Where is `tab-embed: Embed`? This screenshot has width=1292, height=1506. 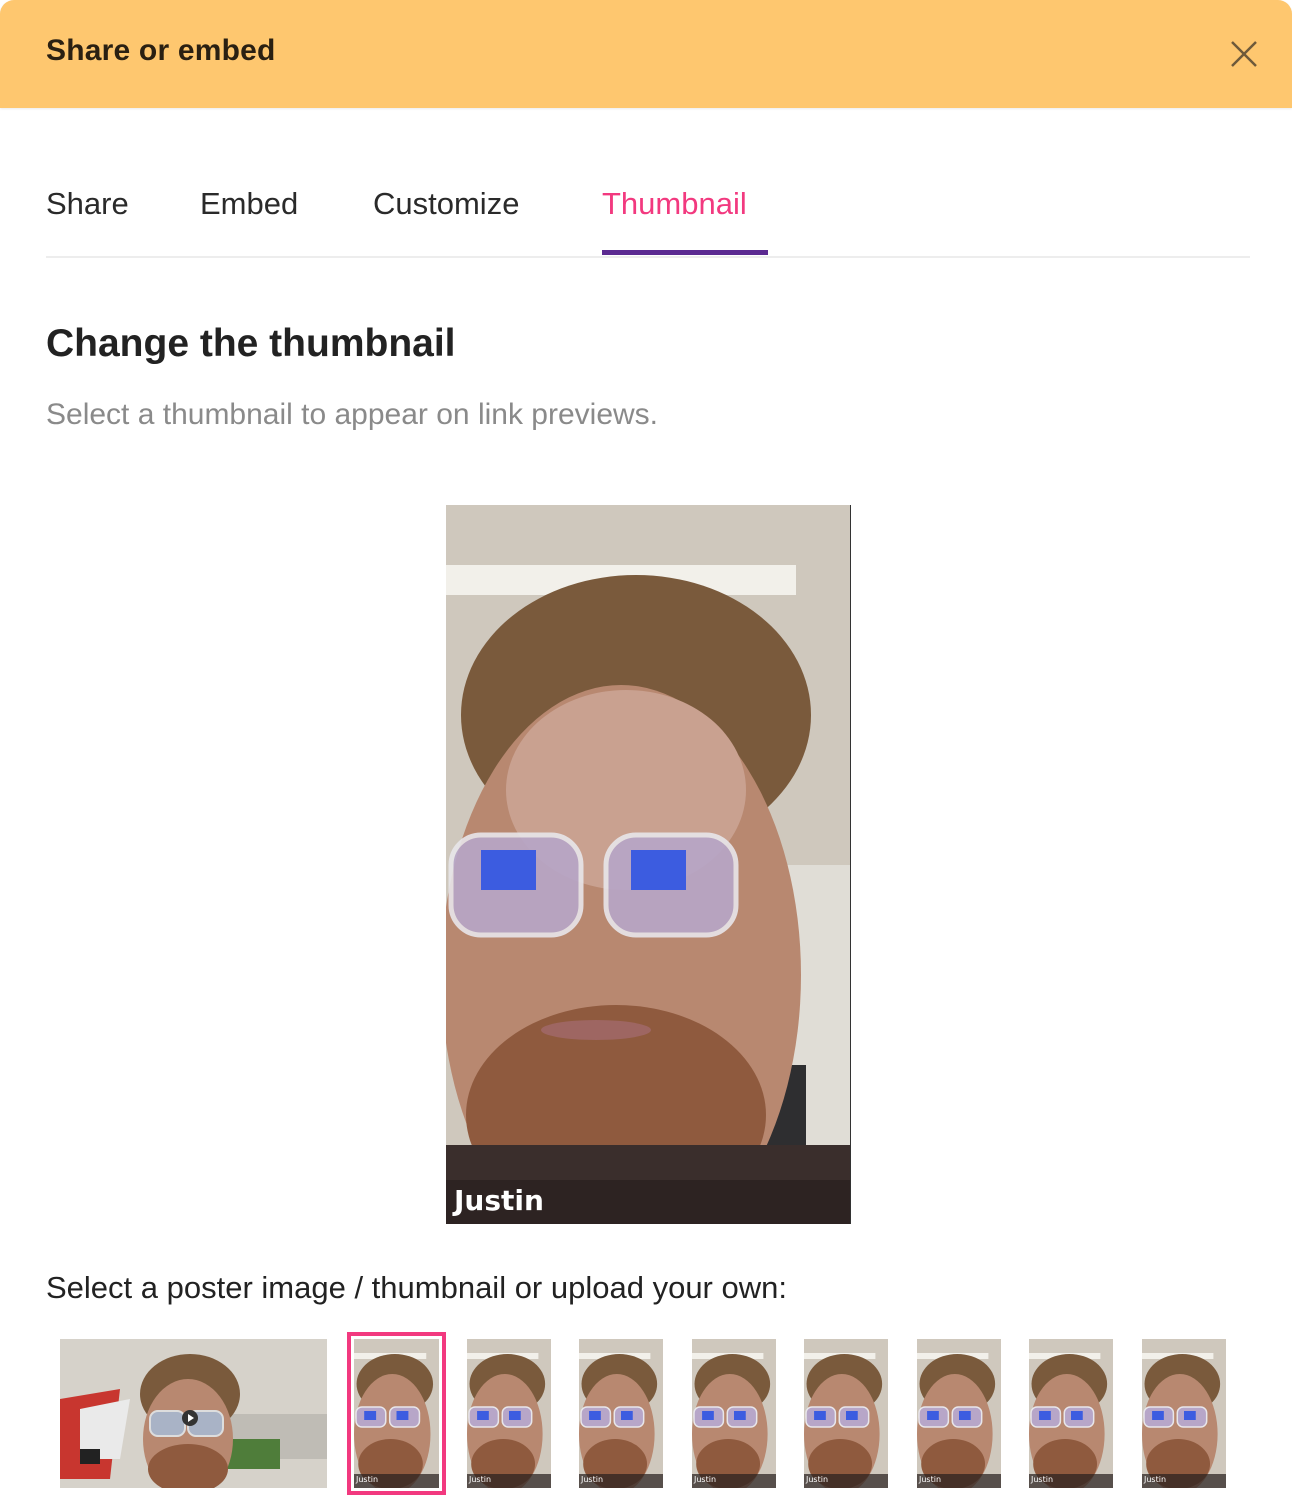
tab-embed: Embed is located at coordinates (249, 204).